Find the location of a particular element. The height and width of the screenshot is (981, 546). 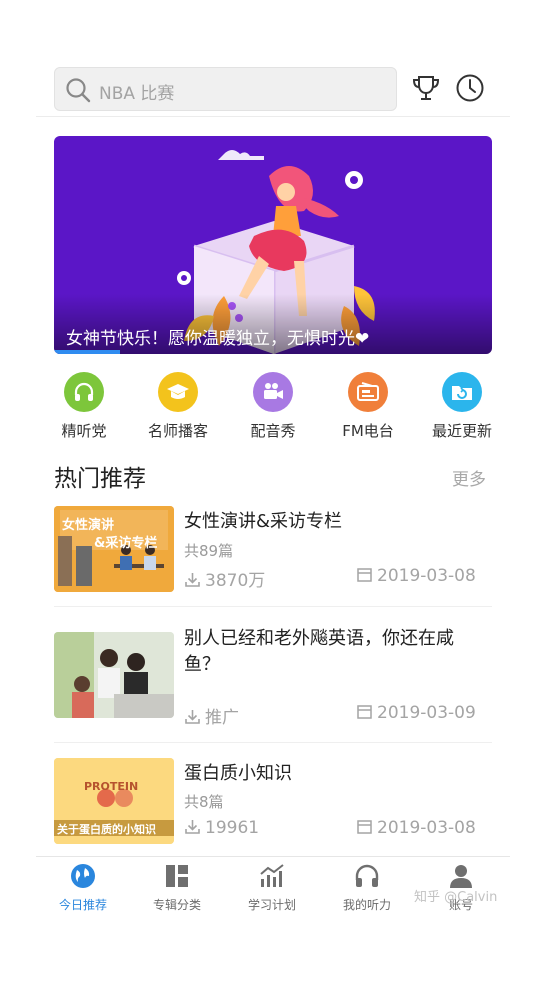

graduation-cap-icon is located at coordinates (178, 392).